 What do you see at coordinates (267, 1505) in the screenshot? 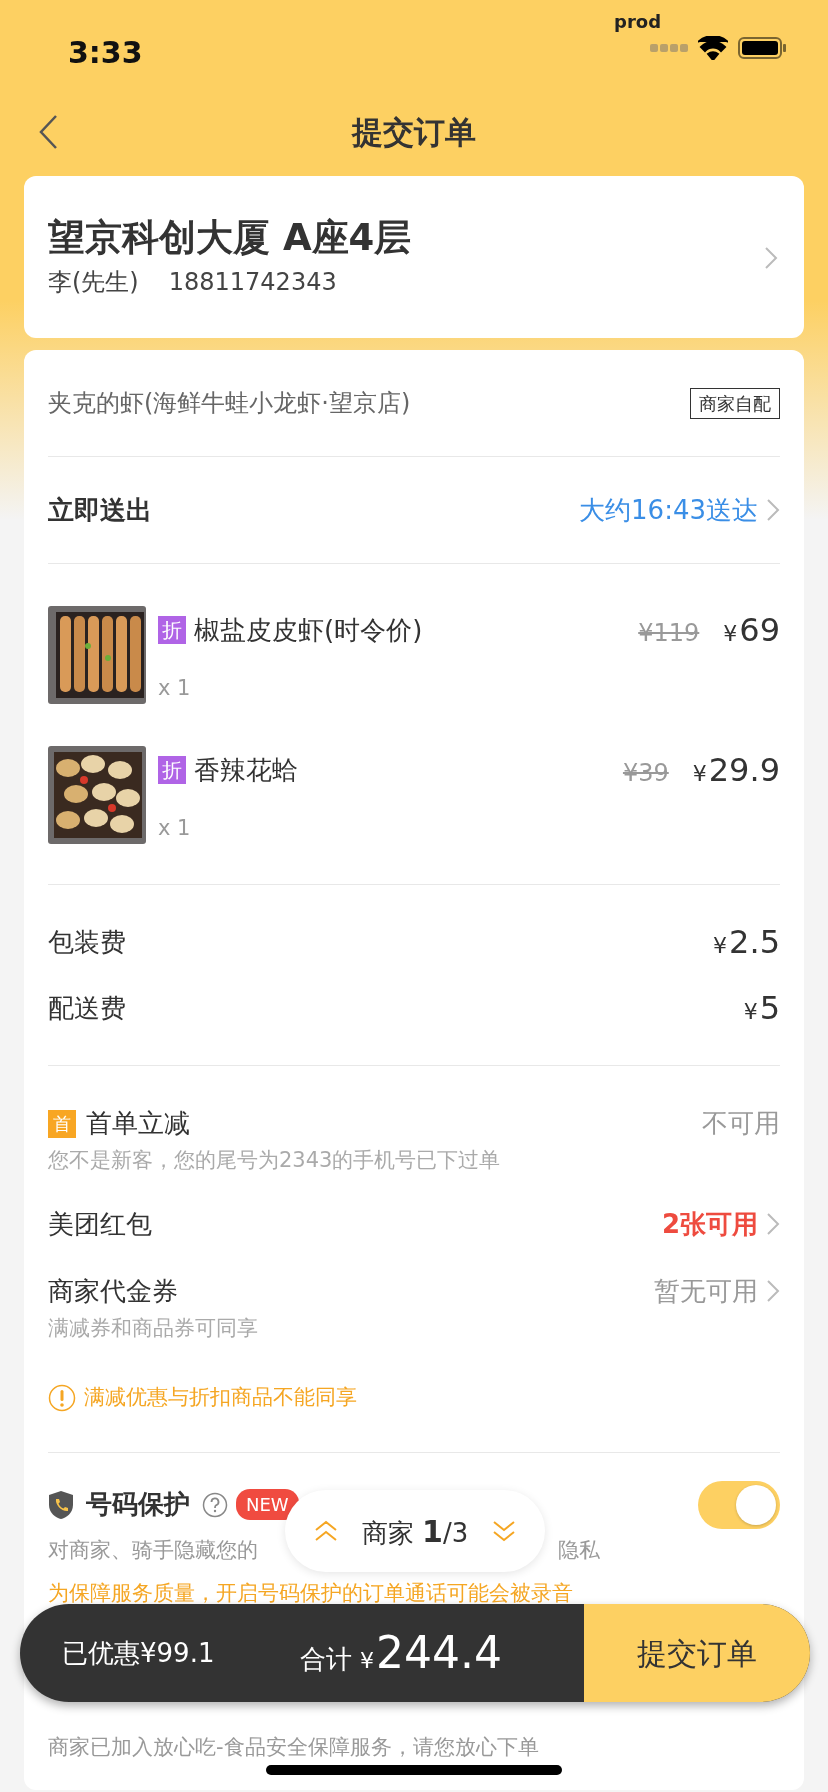
I see `new-badge: NEW` at bounding box center [267, 1505].